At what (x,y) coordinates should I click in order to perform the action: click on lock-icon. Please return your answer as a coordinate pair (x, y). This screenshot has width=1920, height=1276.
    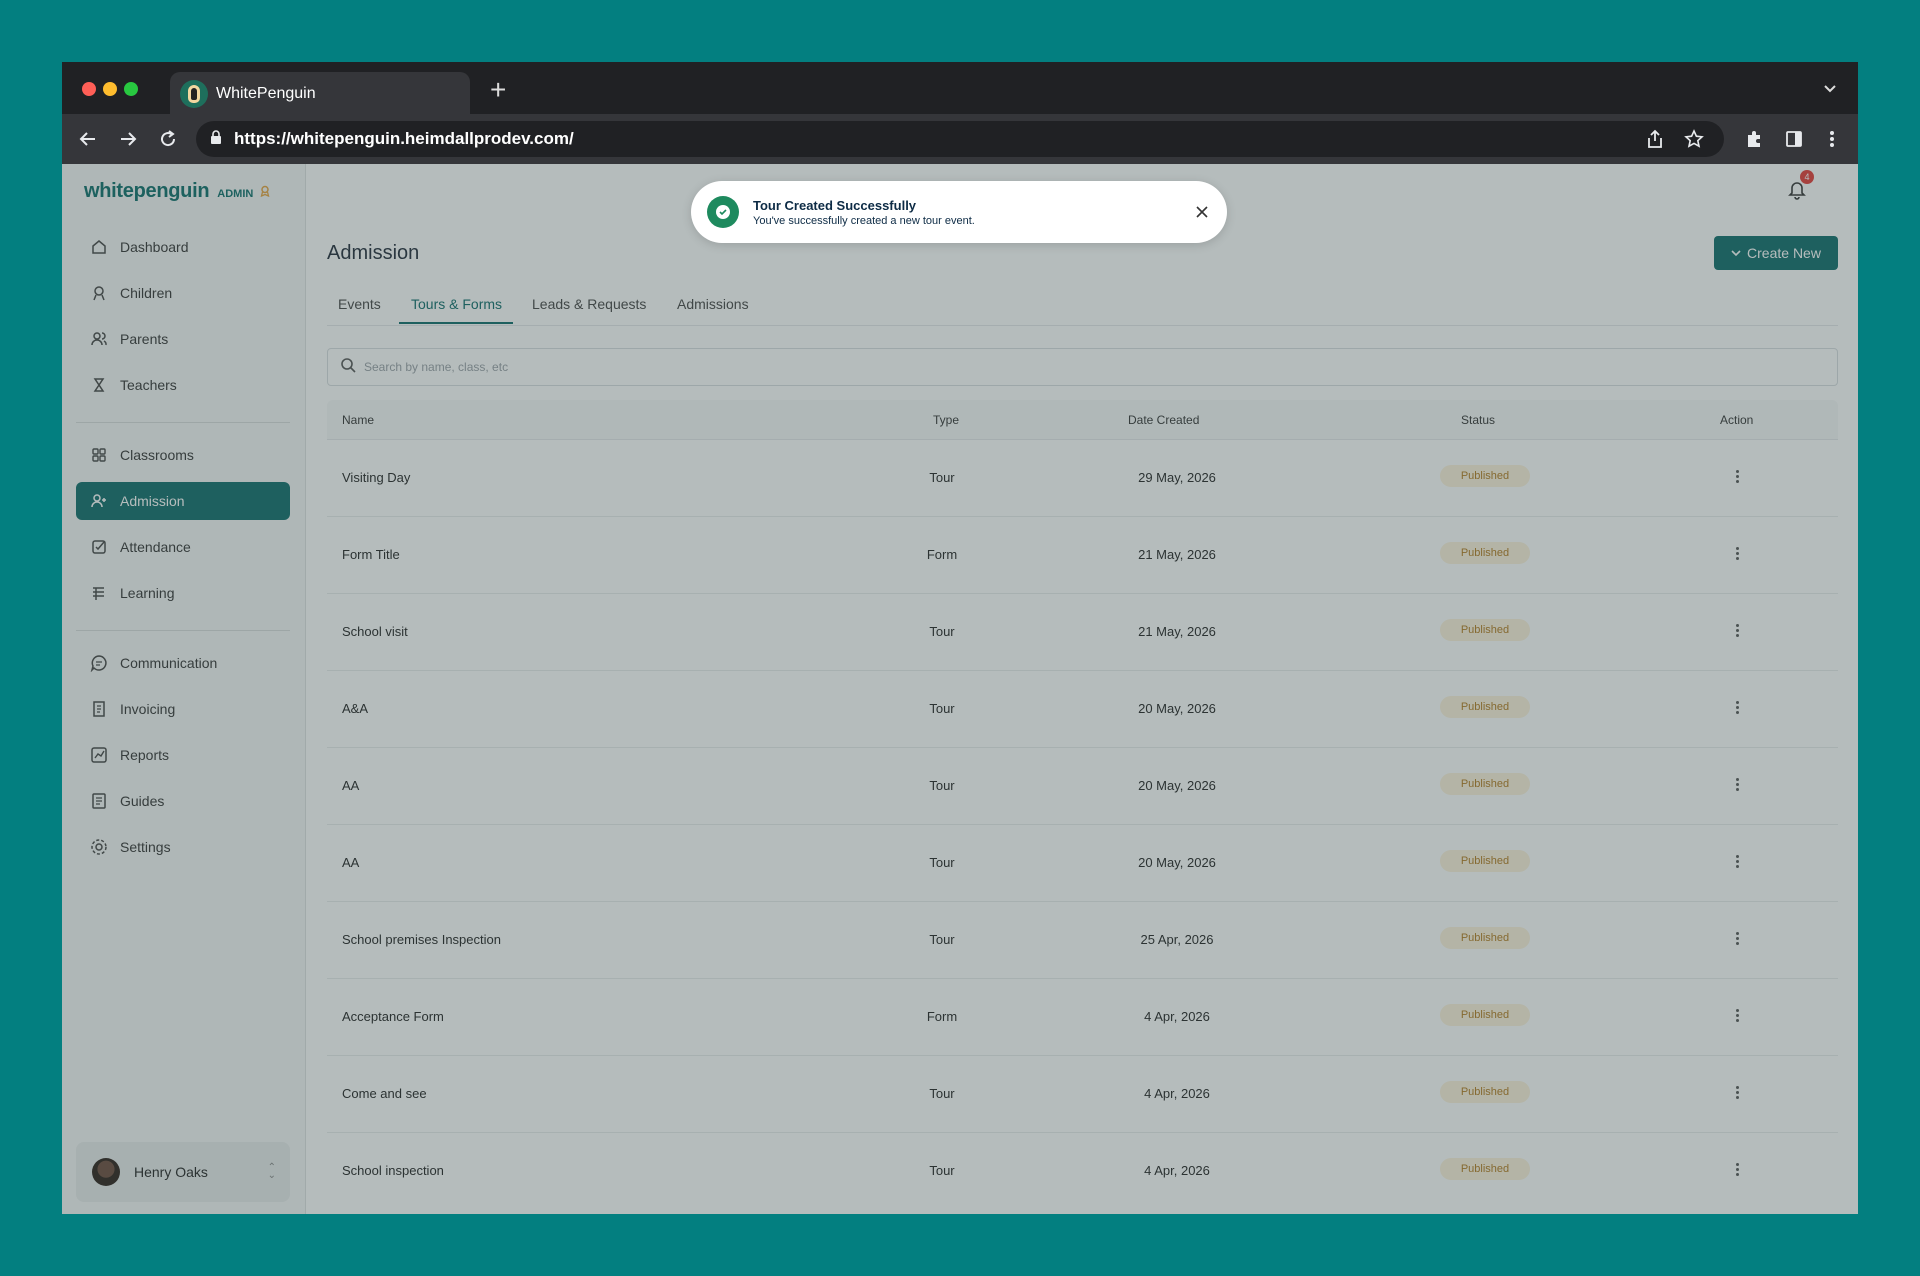
    Looking at the image, I should click on (216, 139).